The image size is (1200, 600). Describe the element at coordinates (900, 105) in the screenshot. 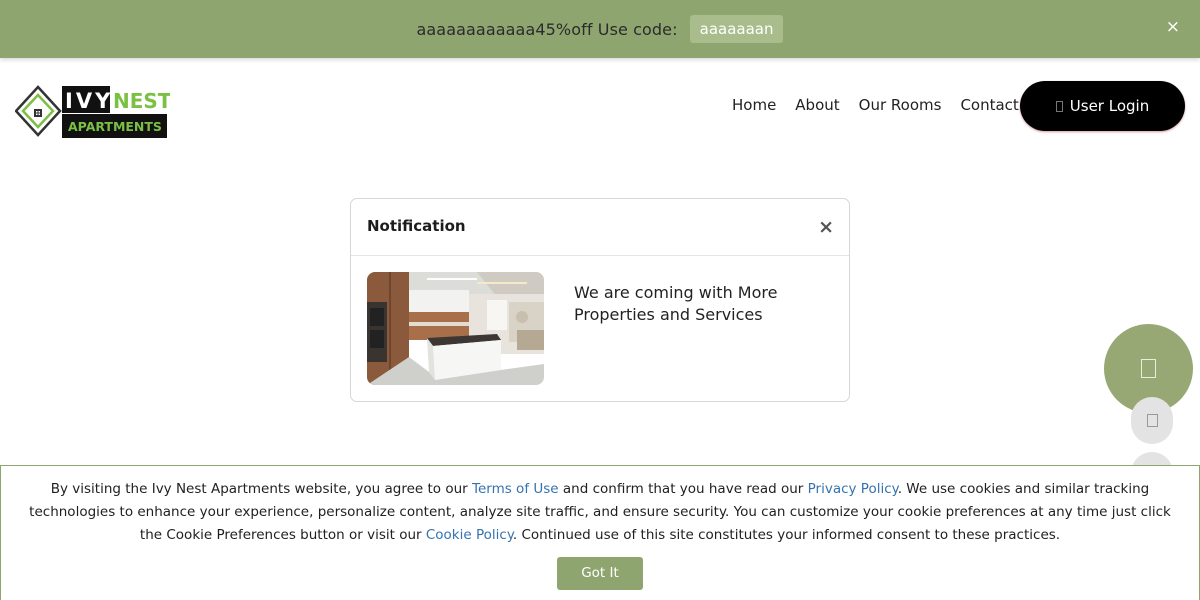

I see `nav-our-rooms: Our Rooms` at that location.